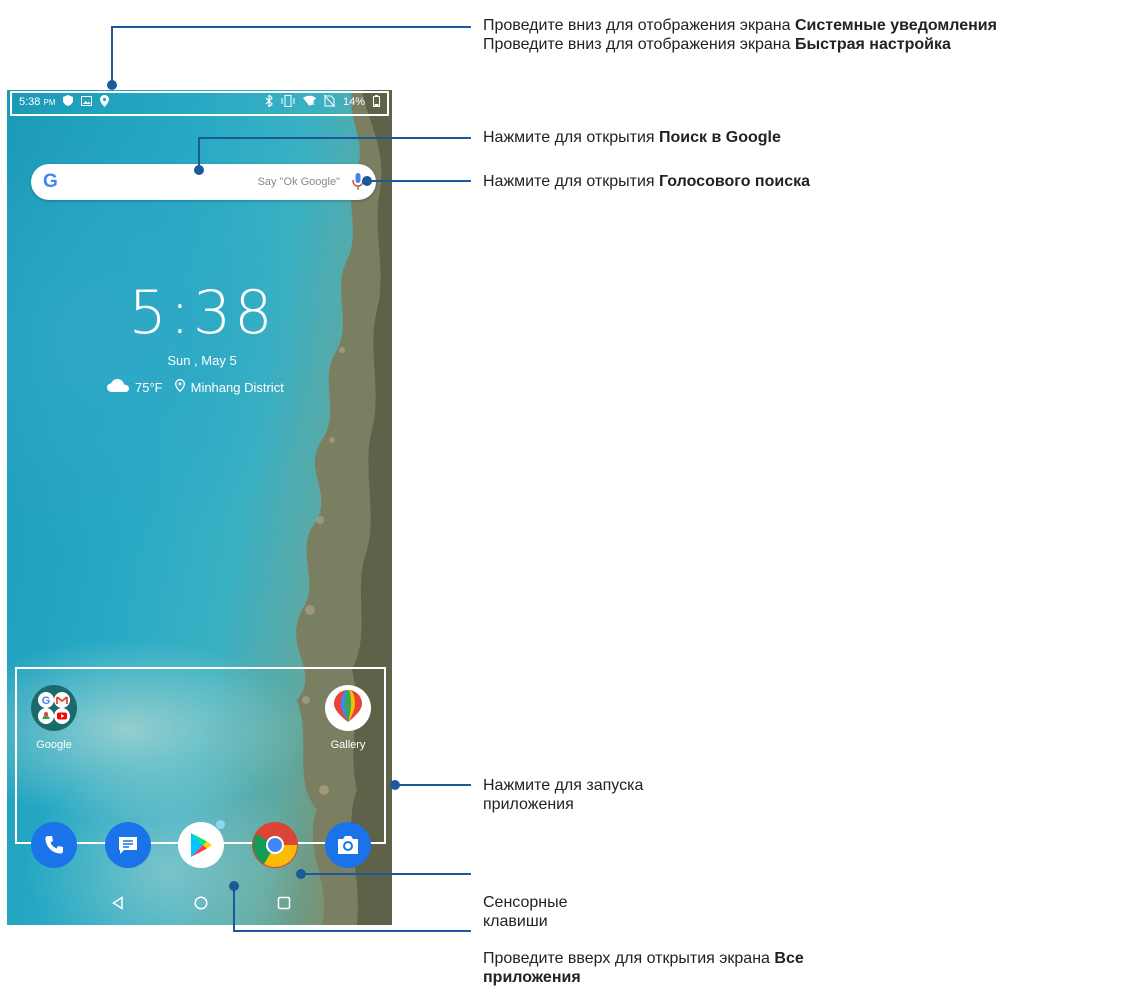 This screenshot has height=991, width=1121. Describe the element at coordinates (284, 903) in the screenshot. I see `recents-icon` at that location.